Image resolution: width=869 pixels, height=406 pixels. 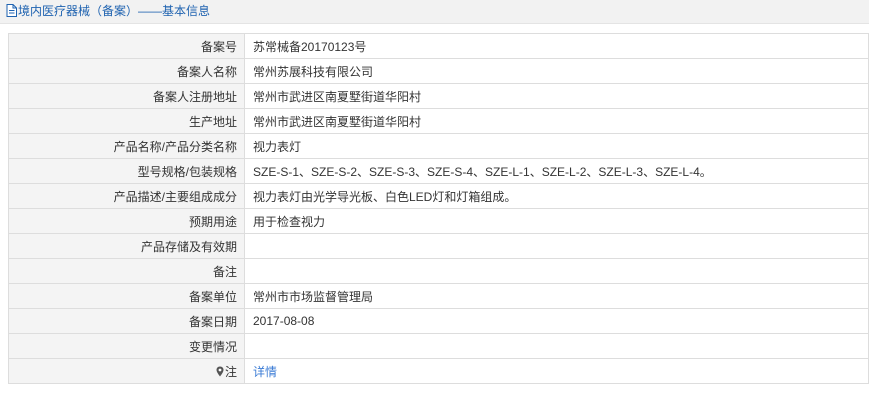 I want to click on table-row: 产品描述/主要组成成分 视力表灯由光学导光板、白色LED灯和灯箱组成。, so click(x=438, y=196).